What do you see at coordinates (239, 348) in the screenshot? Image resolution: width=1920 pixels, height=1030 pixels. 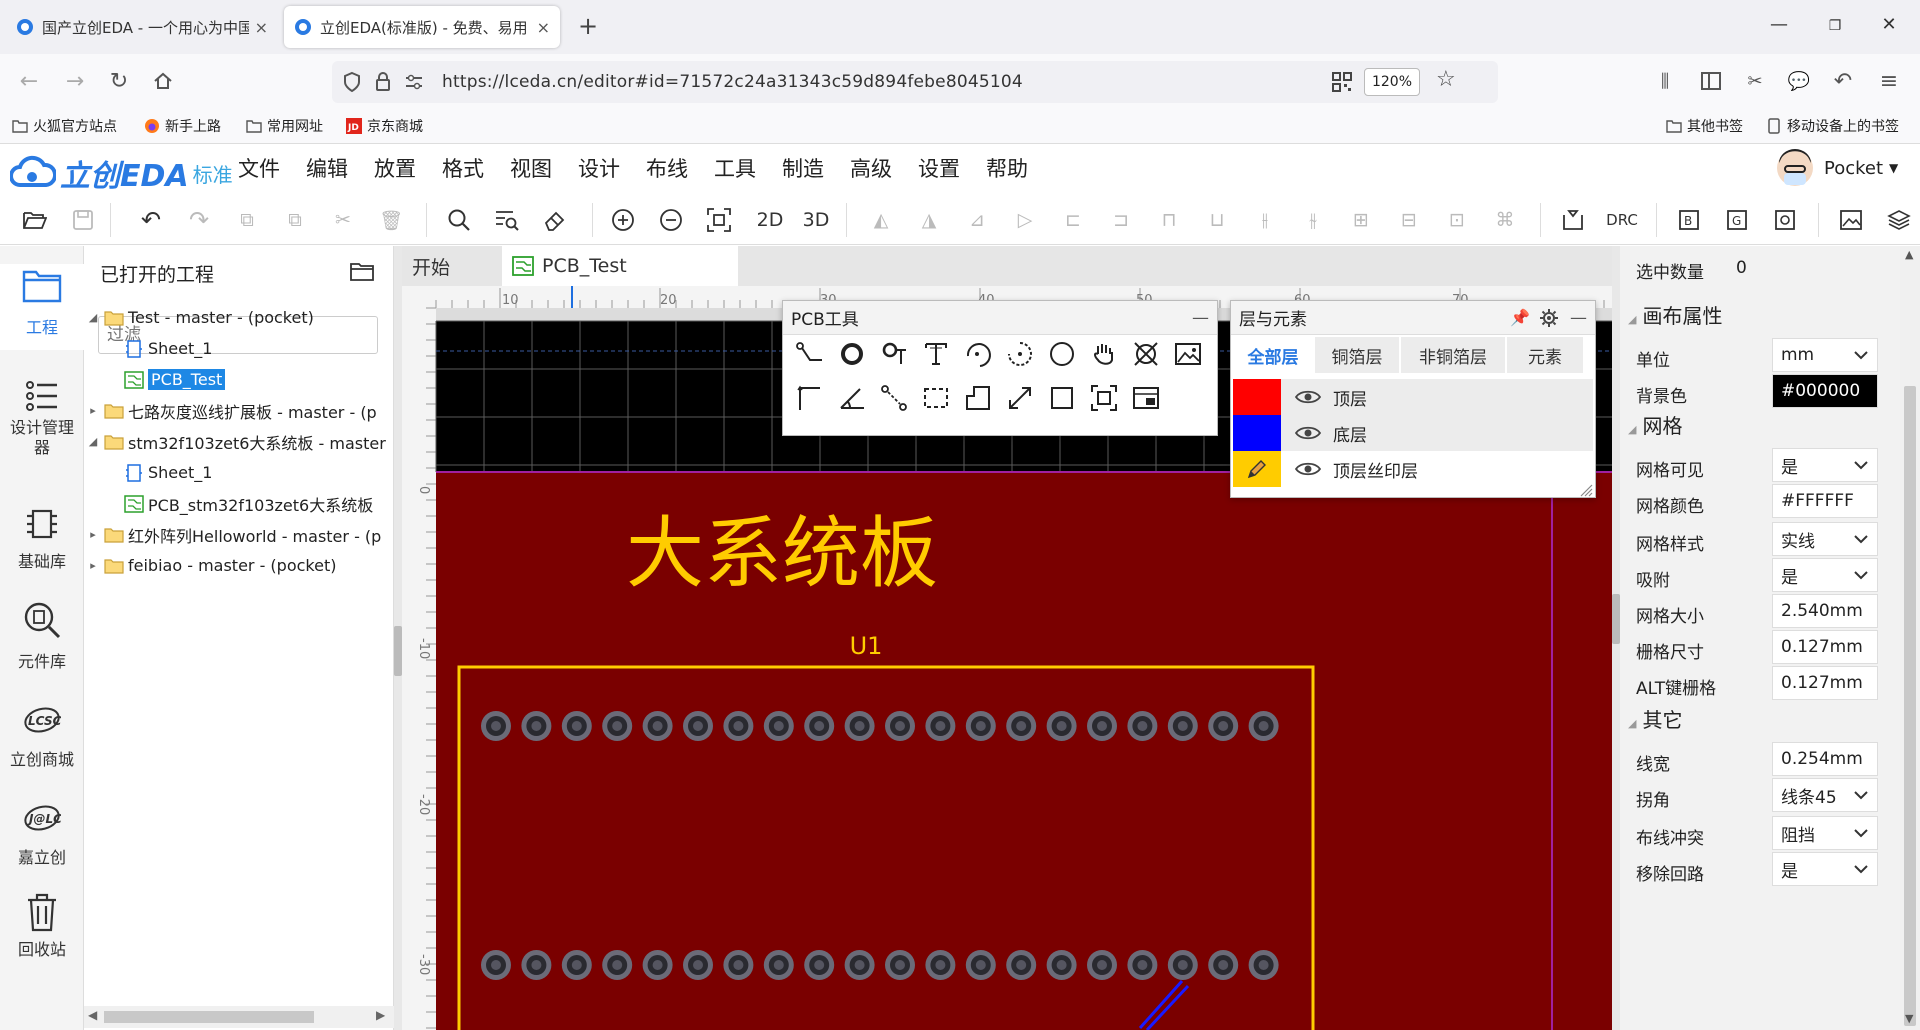 I see `tree-file-item: Sheet_1` at bounding box center [239, 348].